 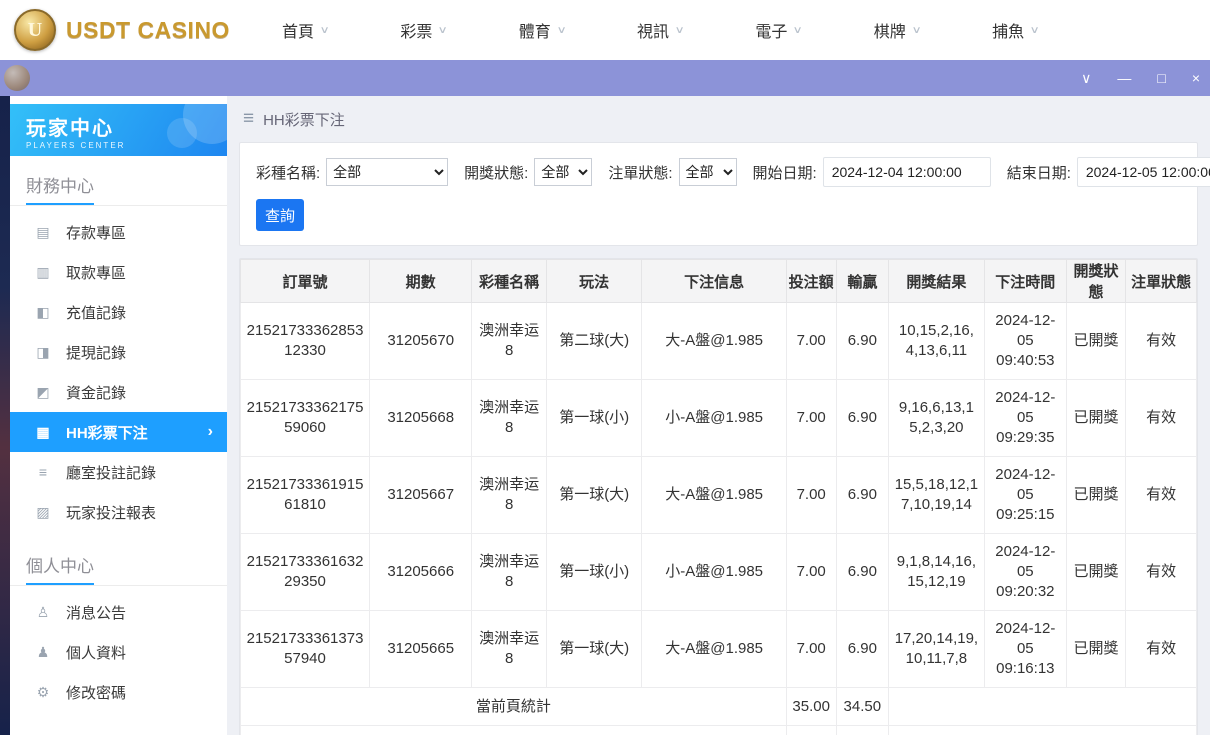 I want to click on cell-order-status: 有效, so click(x=1161, y=649).